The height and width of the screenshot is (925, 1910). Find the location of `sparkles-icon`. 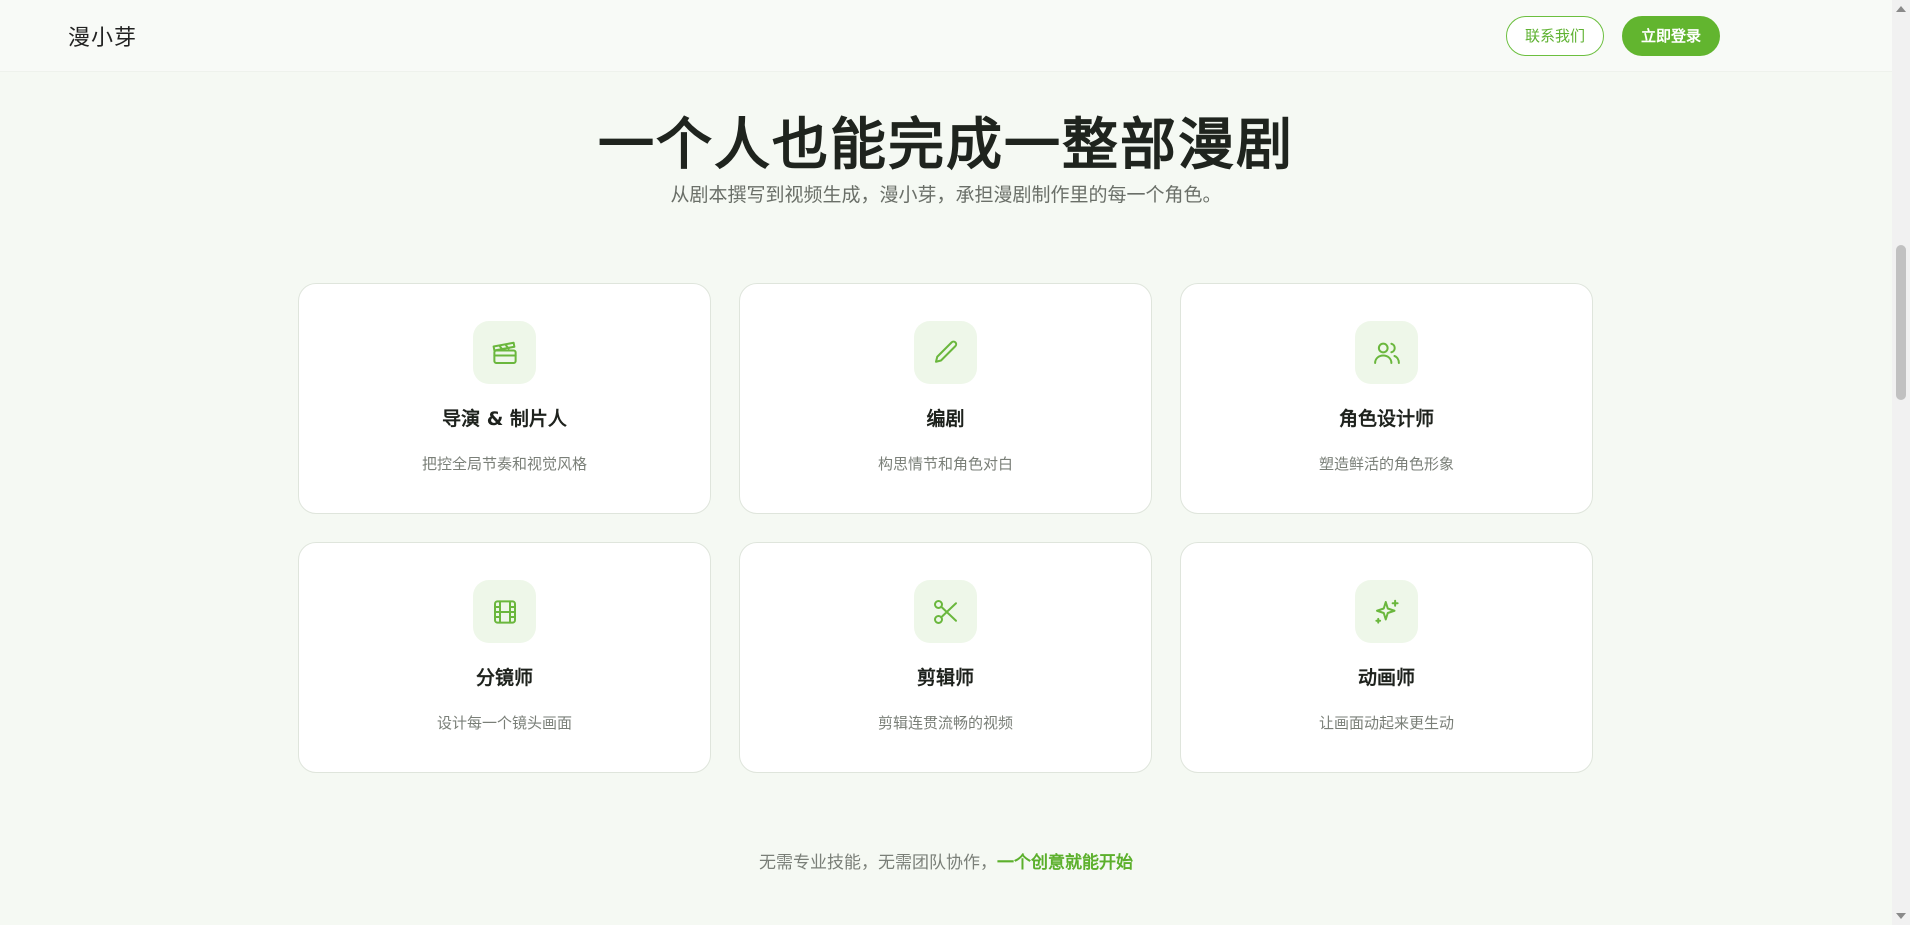

sparkles-icon is located at coordinates (1386, 611).